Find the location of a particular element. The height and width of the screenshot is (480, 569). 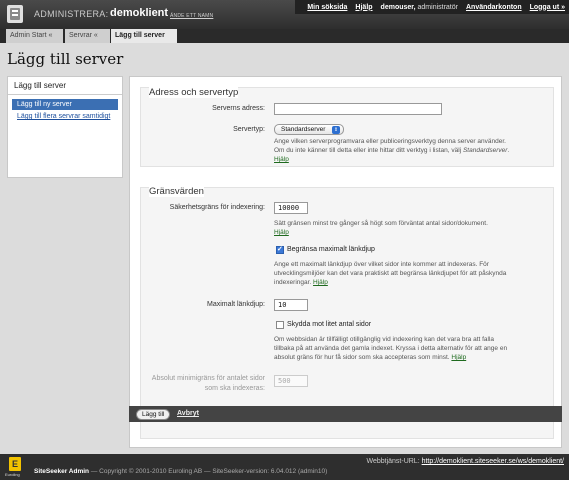

protect-small-pages-label: Skydda mot litet antal sidor is located at coordinates (329, 324).